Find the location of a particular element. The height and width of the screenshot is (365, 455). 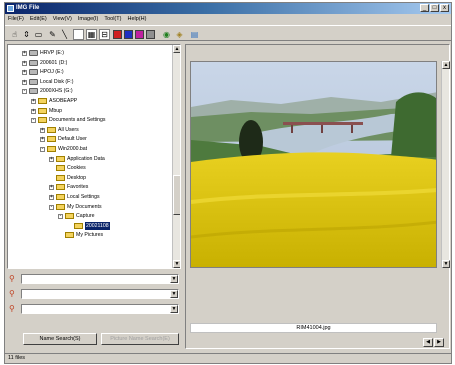

search-row-2: ⚲ ▼ is located at coordinates (94, 294).